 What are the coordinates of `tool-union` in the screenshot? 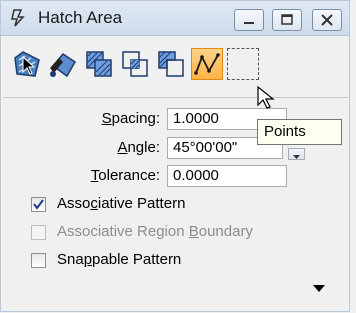 It's located at (99, 64).